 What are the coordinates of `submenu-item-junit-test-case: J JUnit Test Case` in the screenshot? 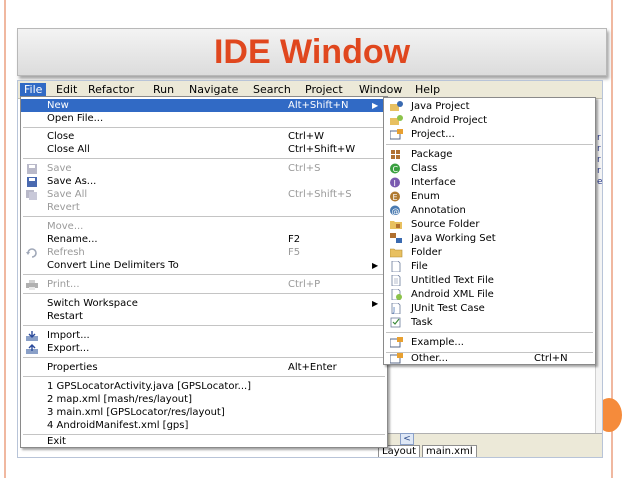 It's located at (489, 308).